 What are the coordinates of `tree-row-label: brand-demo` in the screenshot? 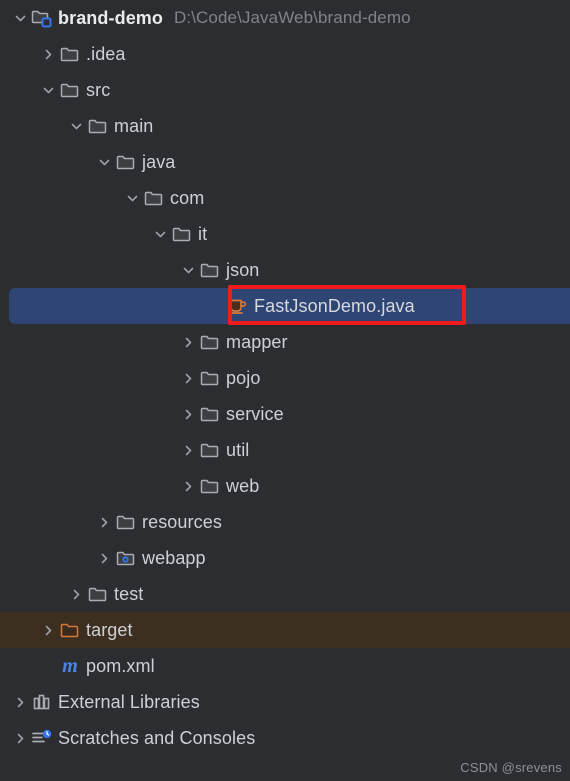 It's located at (111, 18).